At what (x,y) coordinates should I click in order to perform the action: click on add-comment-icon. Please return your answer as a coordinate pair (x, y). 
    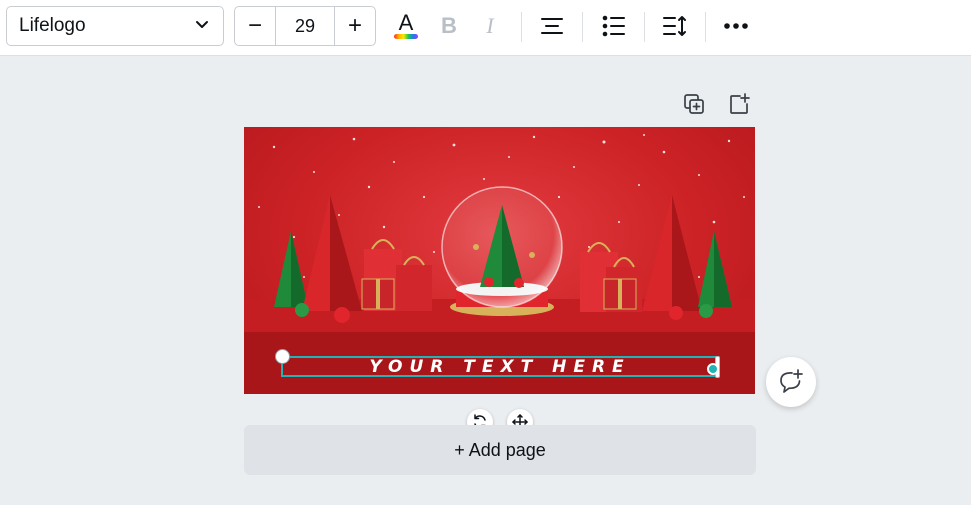
    Looking at the image, I should click on (791, 381).